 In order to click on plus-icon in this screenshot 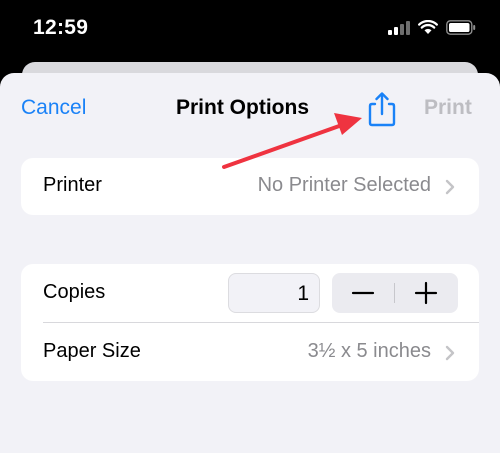, I will do `click(426, 293)`.